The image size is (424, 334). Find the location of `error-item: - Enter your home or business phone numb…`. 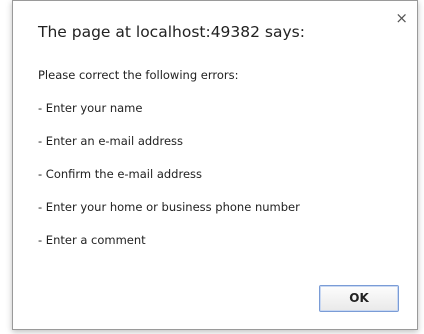

error-item: - Enter your home or business phone numb… is located at coordinates (169, 207).